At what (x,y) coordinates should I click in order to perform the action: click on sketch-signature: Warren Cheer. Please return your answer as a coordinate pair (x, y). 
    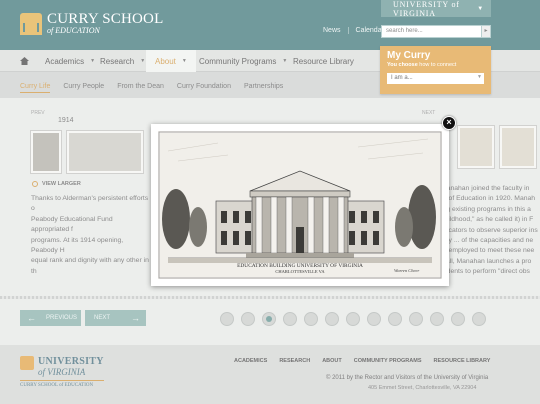
    Looking at the image, I should click on (407, 270).